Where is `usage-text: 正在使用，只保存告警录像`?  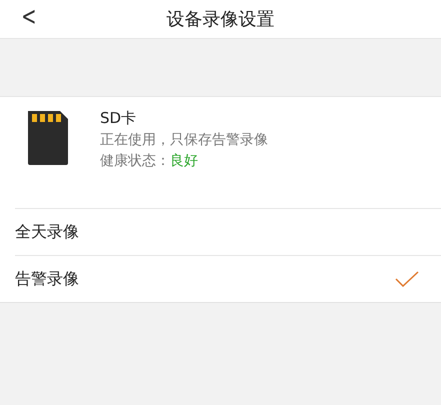
usage-text: 正在使用，只保存告警录像 is located at coordinates (184, 140).